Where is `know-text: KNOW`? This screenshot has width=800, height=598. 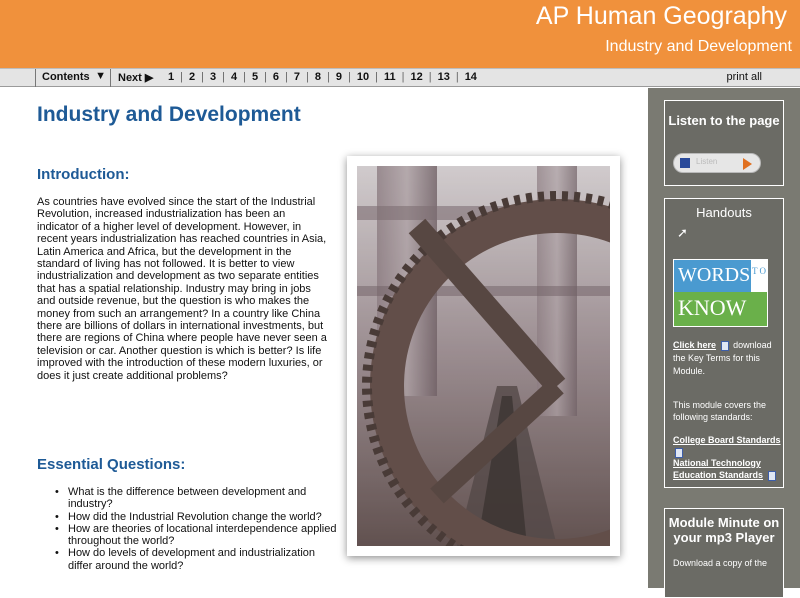 know-text: KNOW is located at coordinates (720, 309).